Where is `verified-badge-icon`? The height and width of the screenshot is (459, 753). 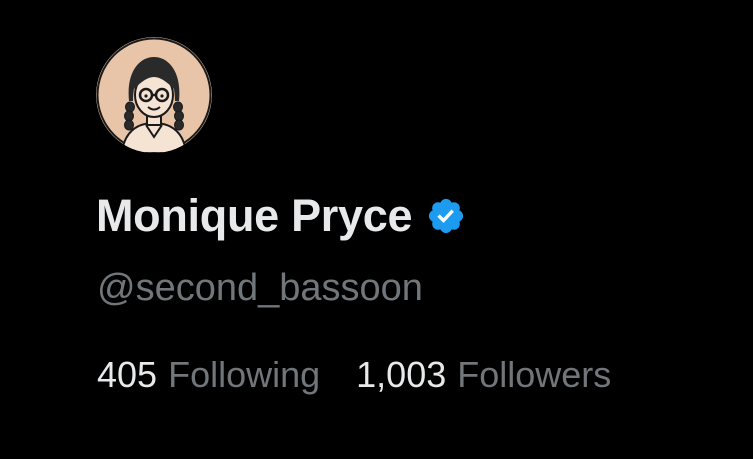 verified-badge-icon is located at coordinates (446, 216).